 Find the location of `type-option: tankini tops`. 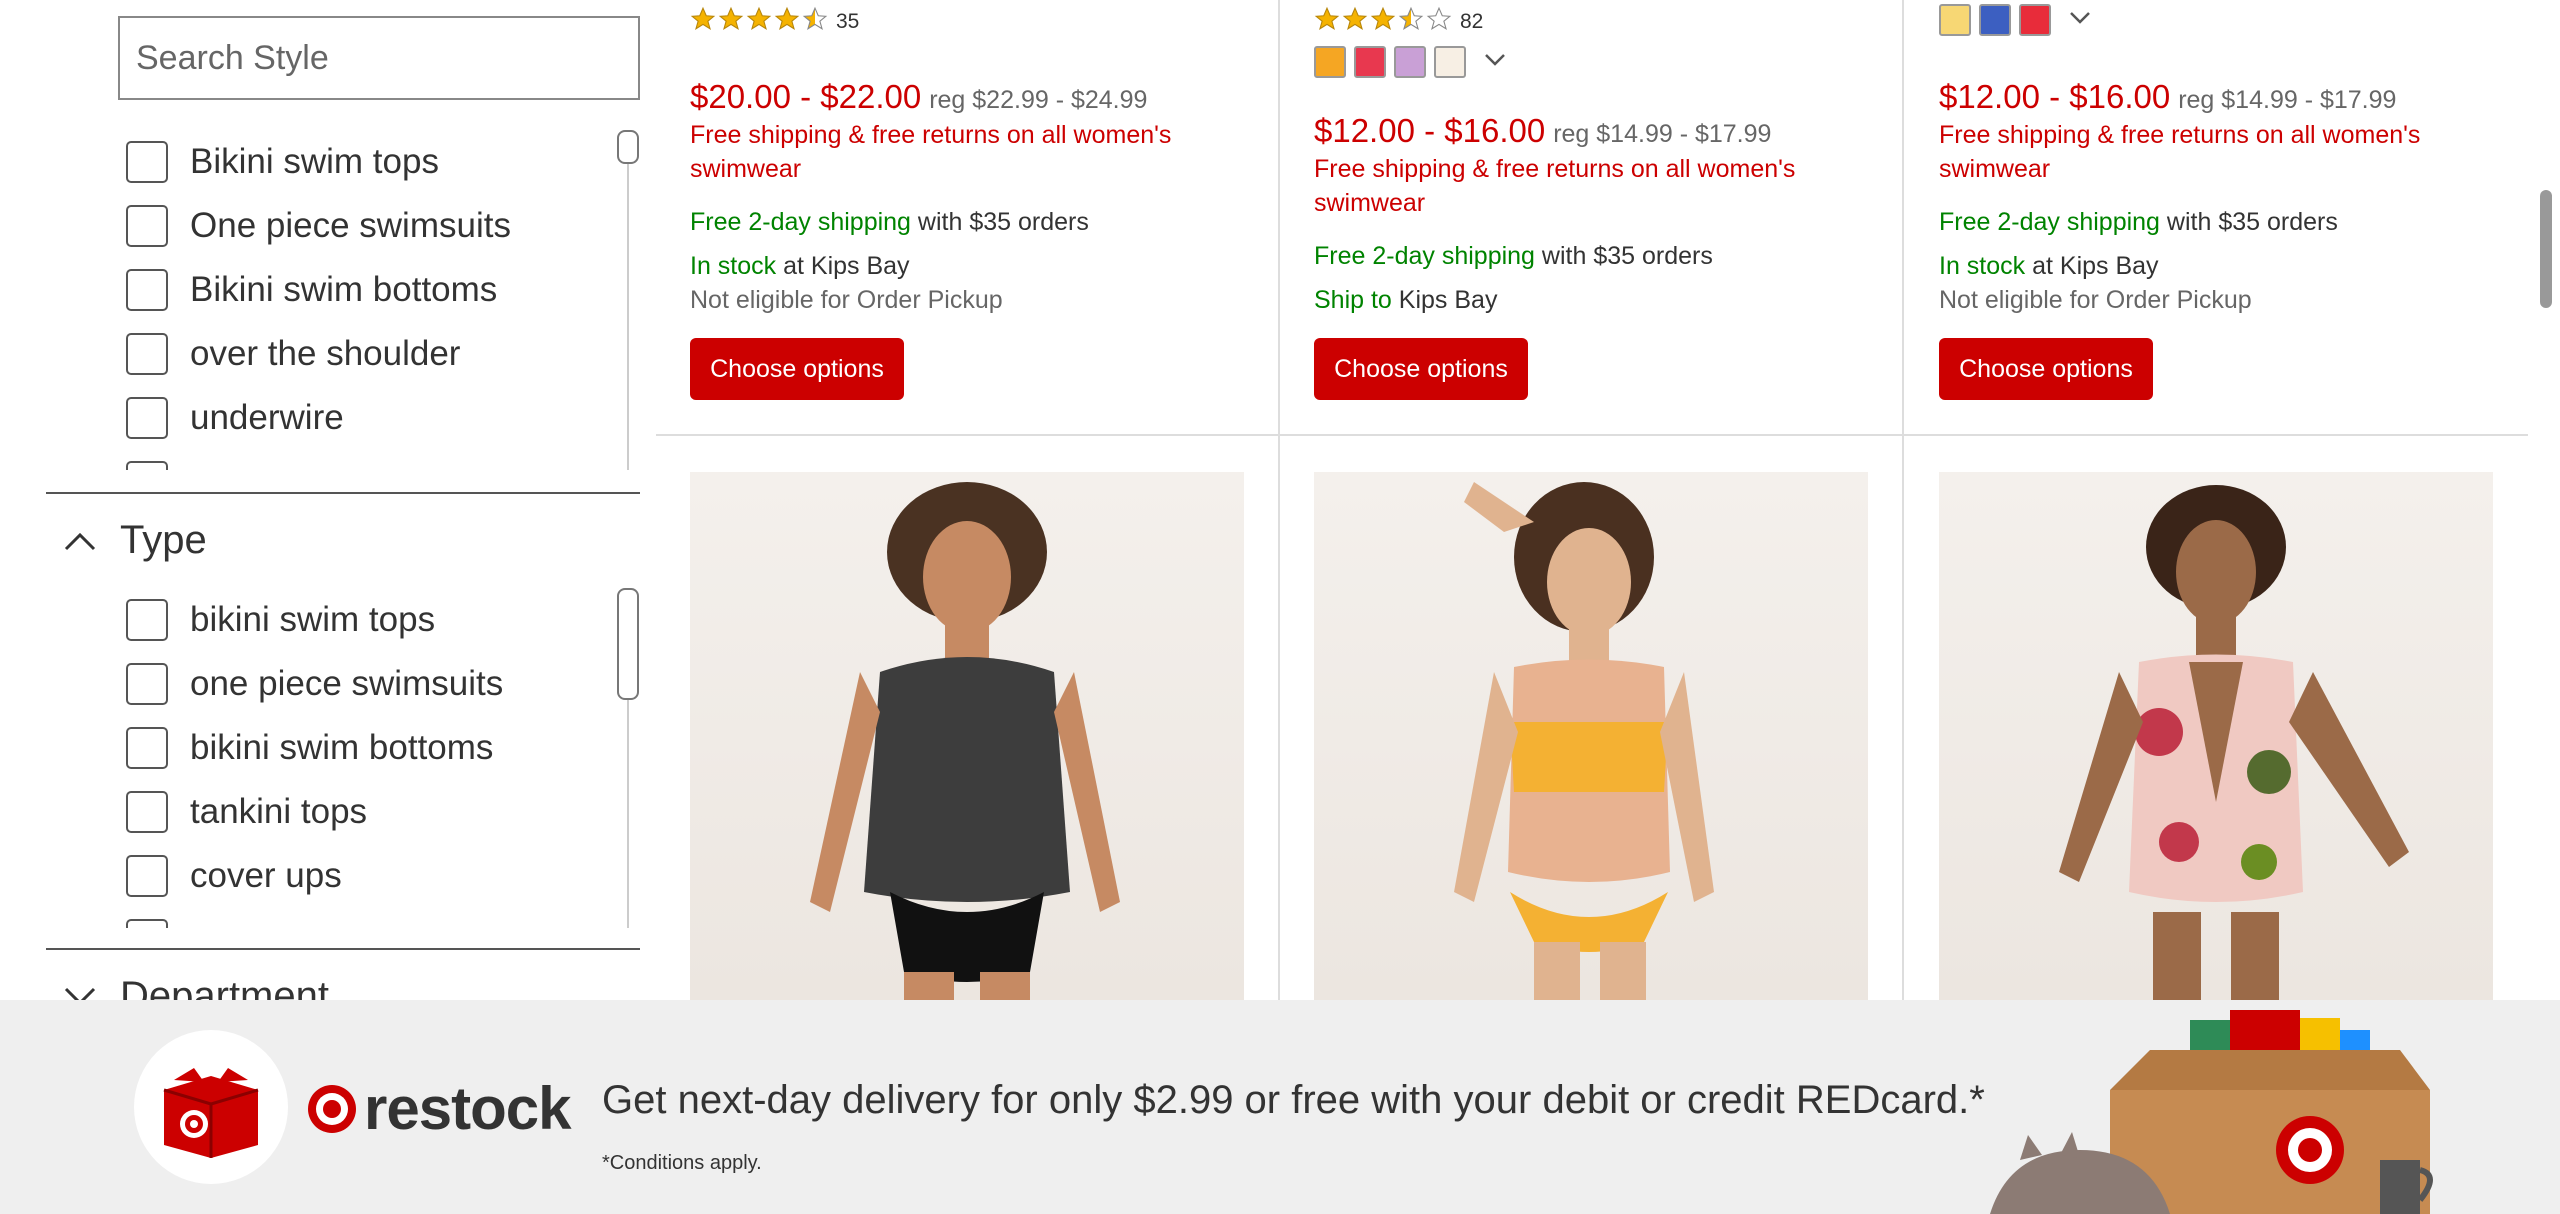

type-option: tankini tops is located at coordinates (376, 812).